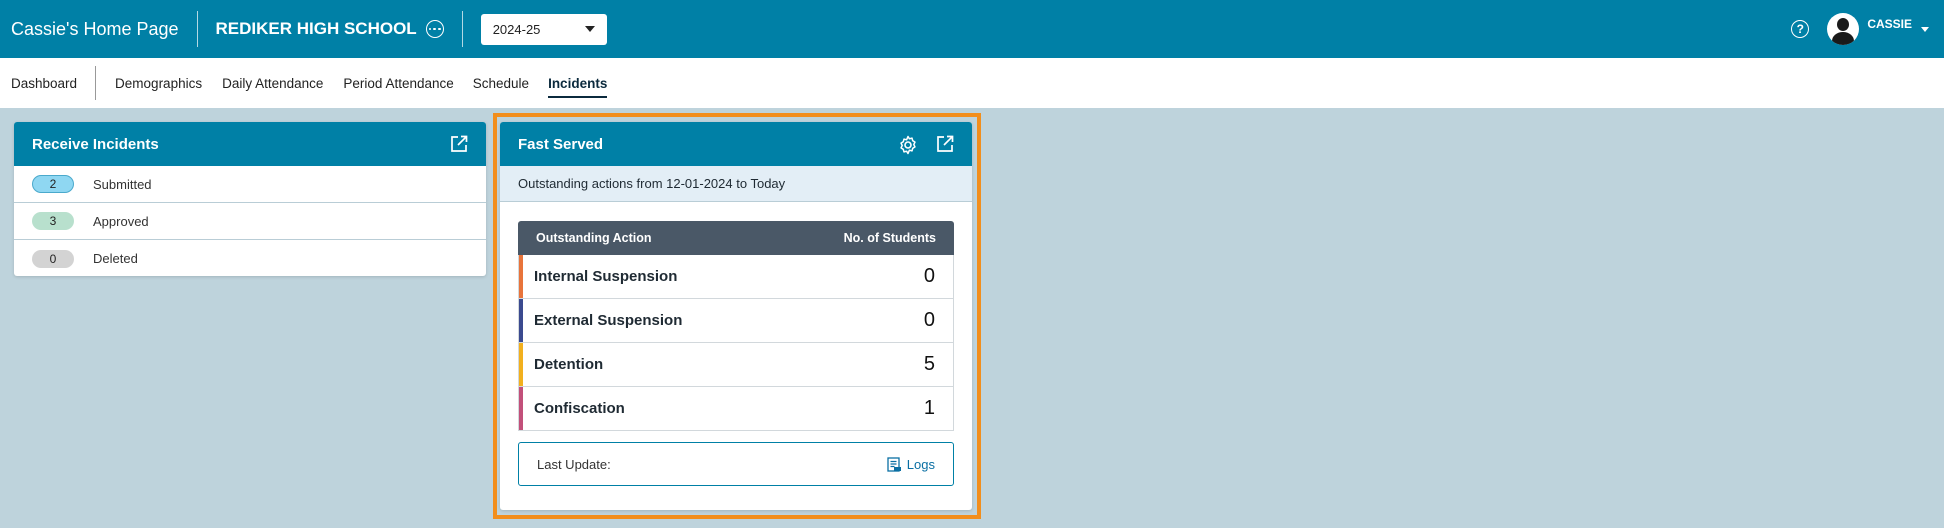 The image size is (1944, 528). Describe the element at coordinates (736, 238) in the screenshot. I see `table-header: Outstanding Action No. of Students` at that location.